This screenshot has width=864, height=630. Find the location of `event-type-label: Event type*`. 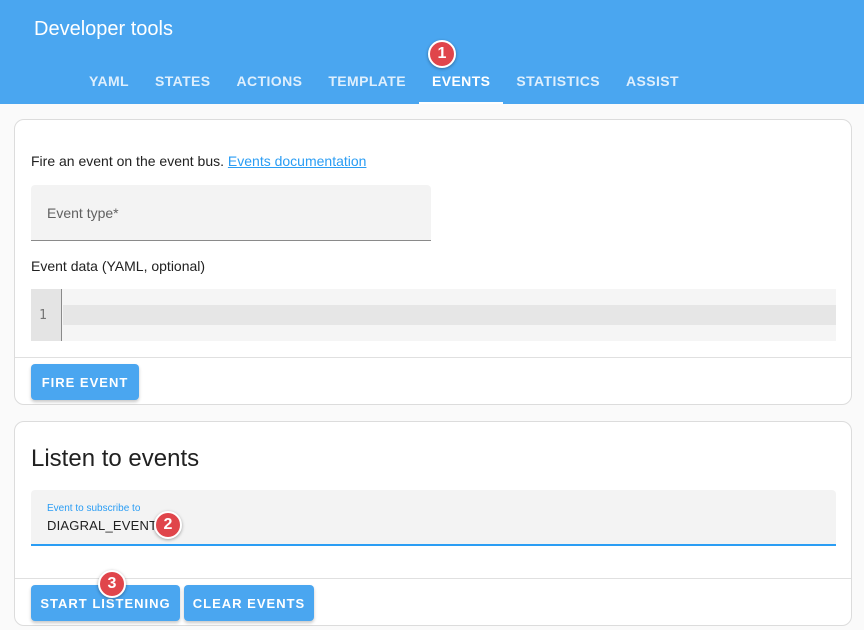

event-type-label: Event type* is located at coordinates (83, 213).